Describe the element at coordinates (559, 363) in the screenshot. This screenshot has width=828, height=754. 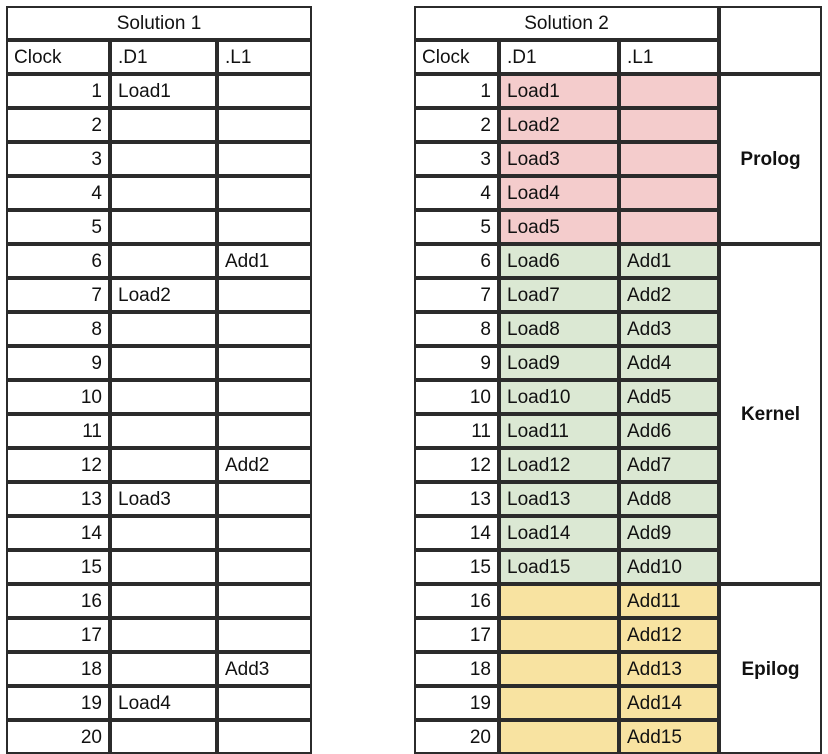
I see `d1-slot-cell: Load9` at that location.